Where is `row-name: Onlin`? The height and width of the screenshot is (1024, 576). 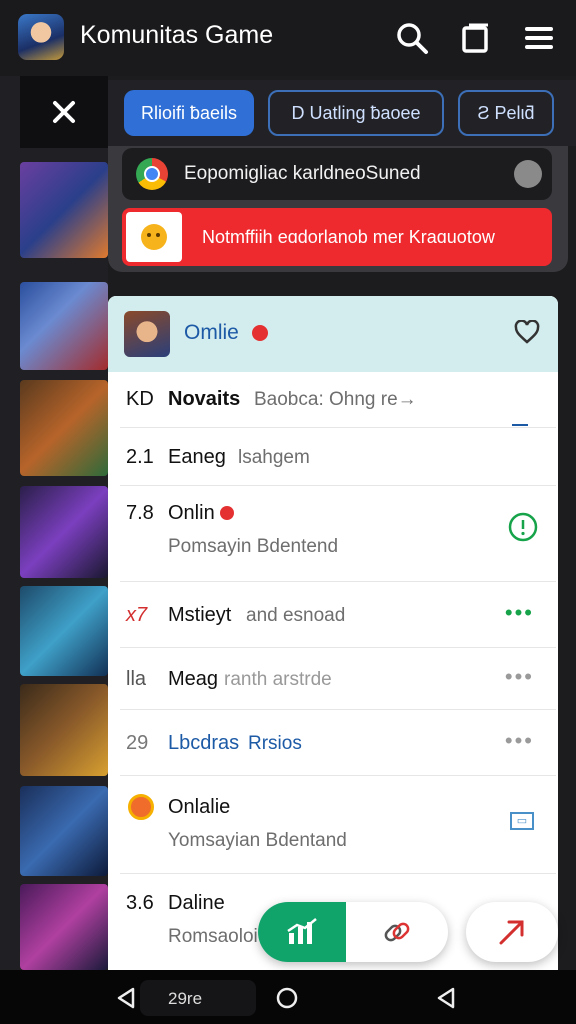 row-name: Onlin is located at coordinates (191, 513).